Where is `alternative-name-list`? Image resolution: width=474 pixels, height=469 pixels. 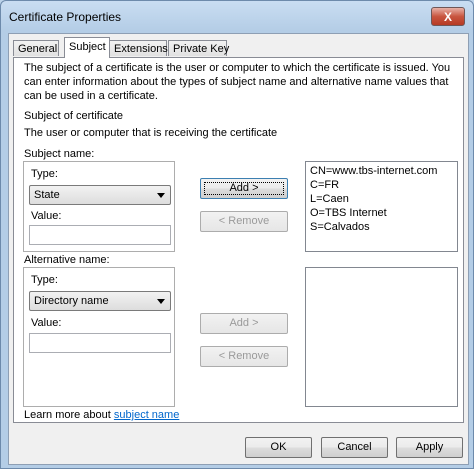 alternative-name-list is located at coordinates (381, 337).